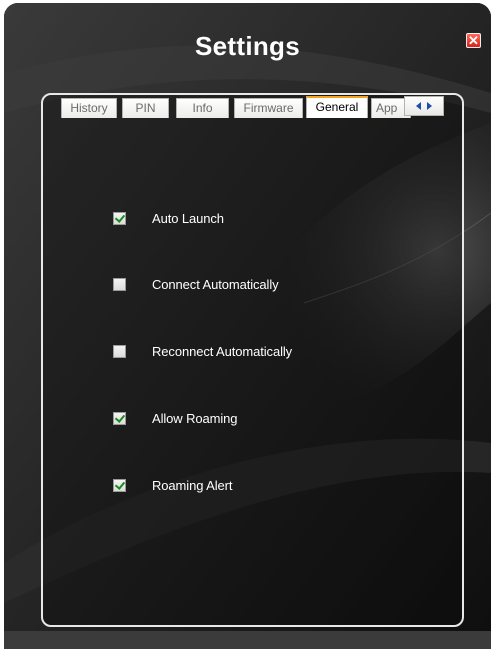 Image resolution: width=495 pixels, height=649 pixels. I want to click on option-reconnect-automatically: Reconnect Automatically, so click(202, 351).